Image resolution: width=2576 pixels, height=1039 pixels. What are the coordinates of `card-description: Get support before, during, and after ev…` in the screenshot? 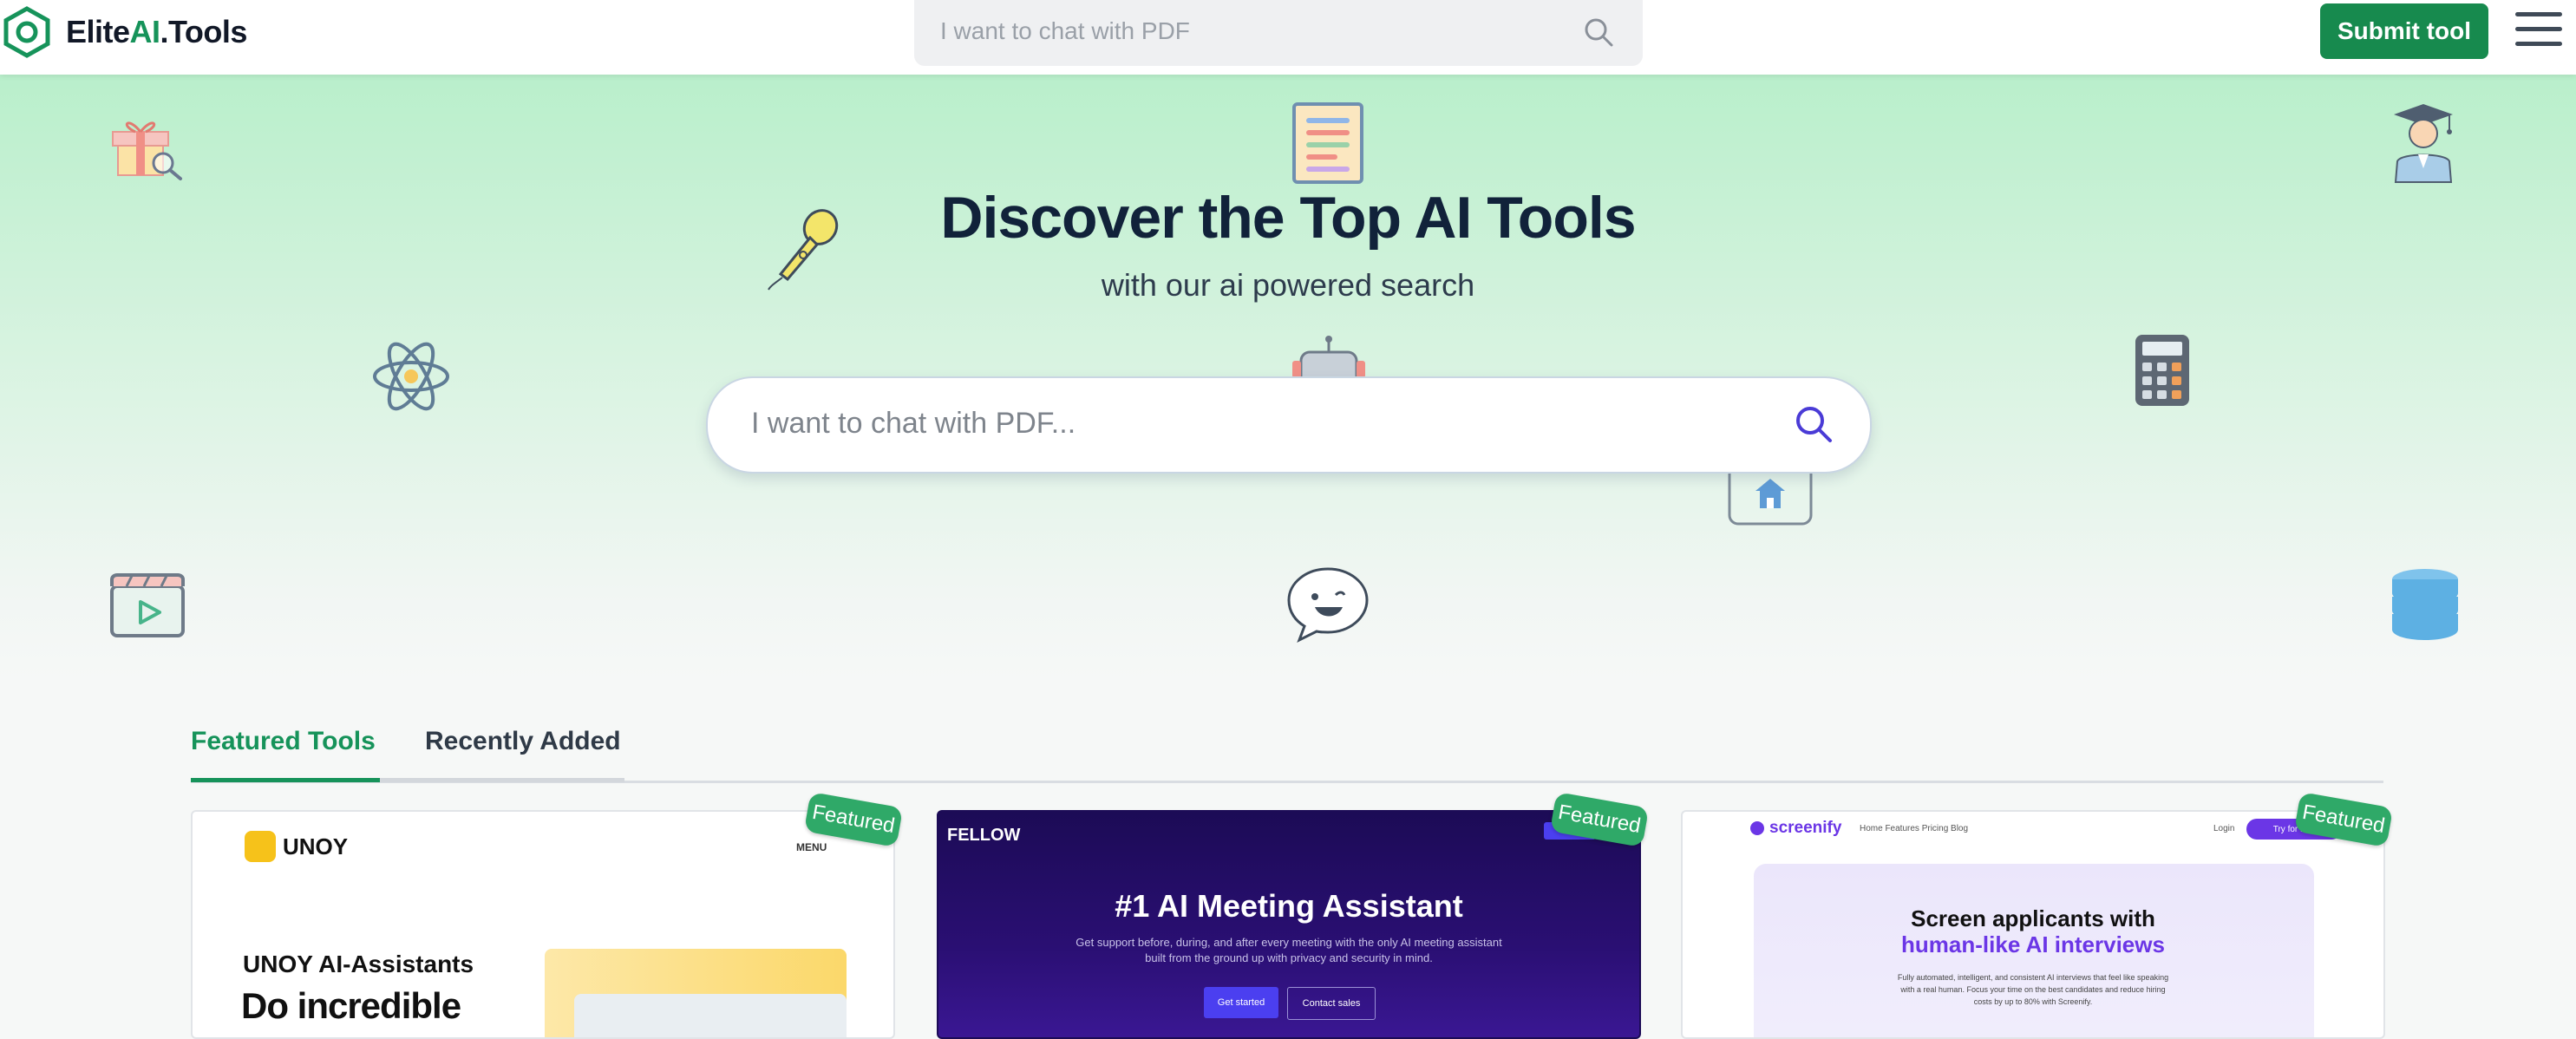 It's located at (1289, 950).